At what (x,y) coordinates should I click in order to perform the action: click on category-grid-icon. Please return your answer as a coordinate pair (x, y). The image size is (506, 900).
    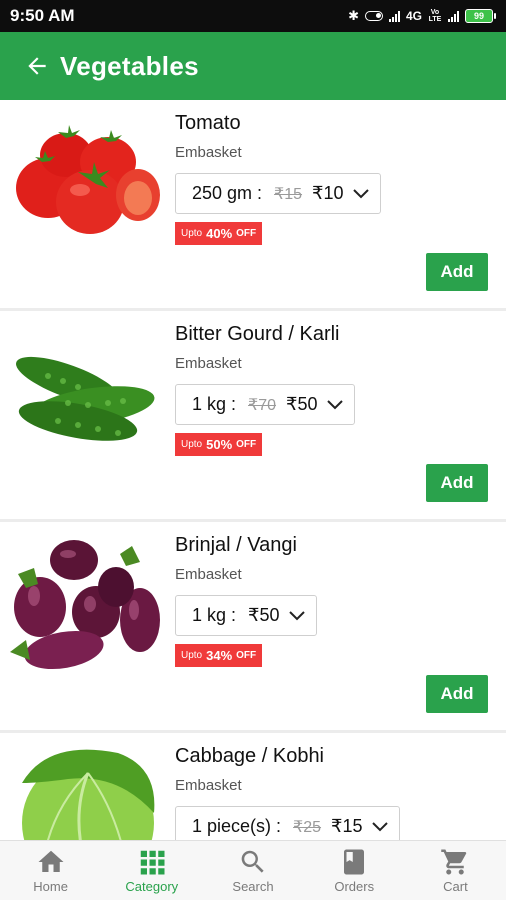
    Looking at the image, I should click on (152, 862).